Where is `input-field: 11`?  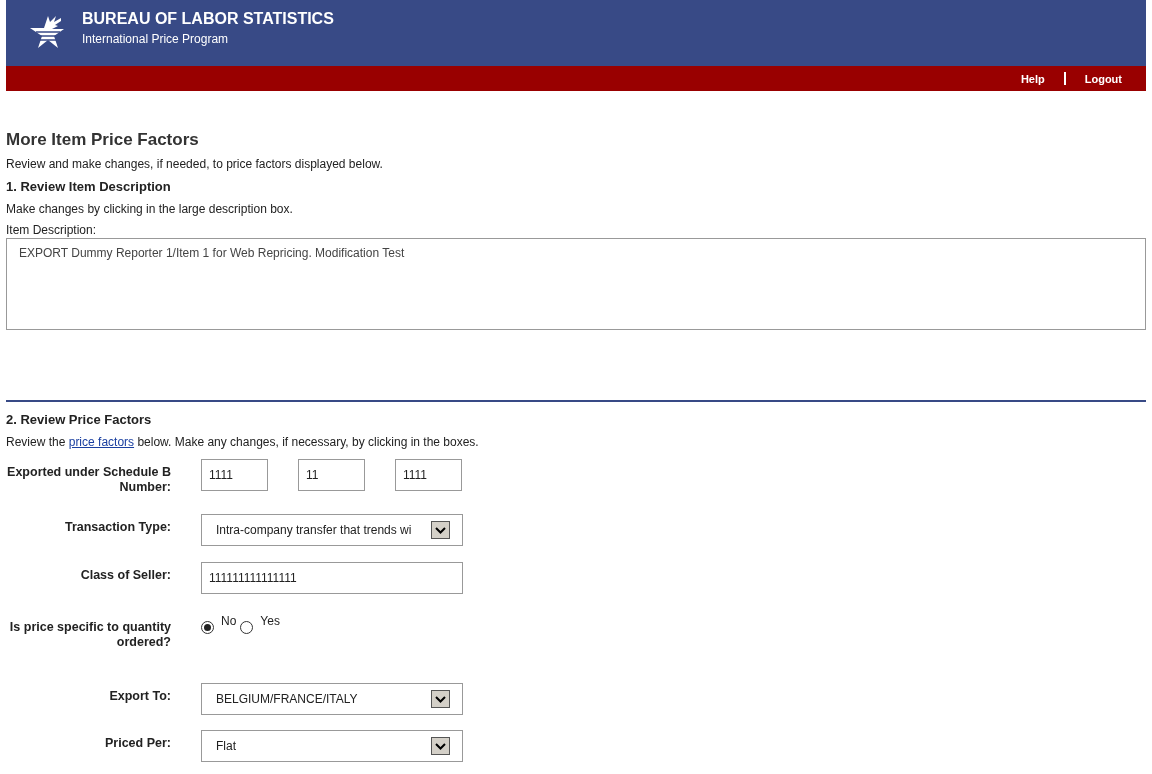 input-field: 11 is located at coordinates (331, 475).